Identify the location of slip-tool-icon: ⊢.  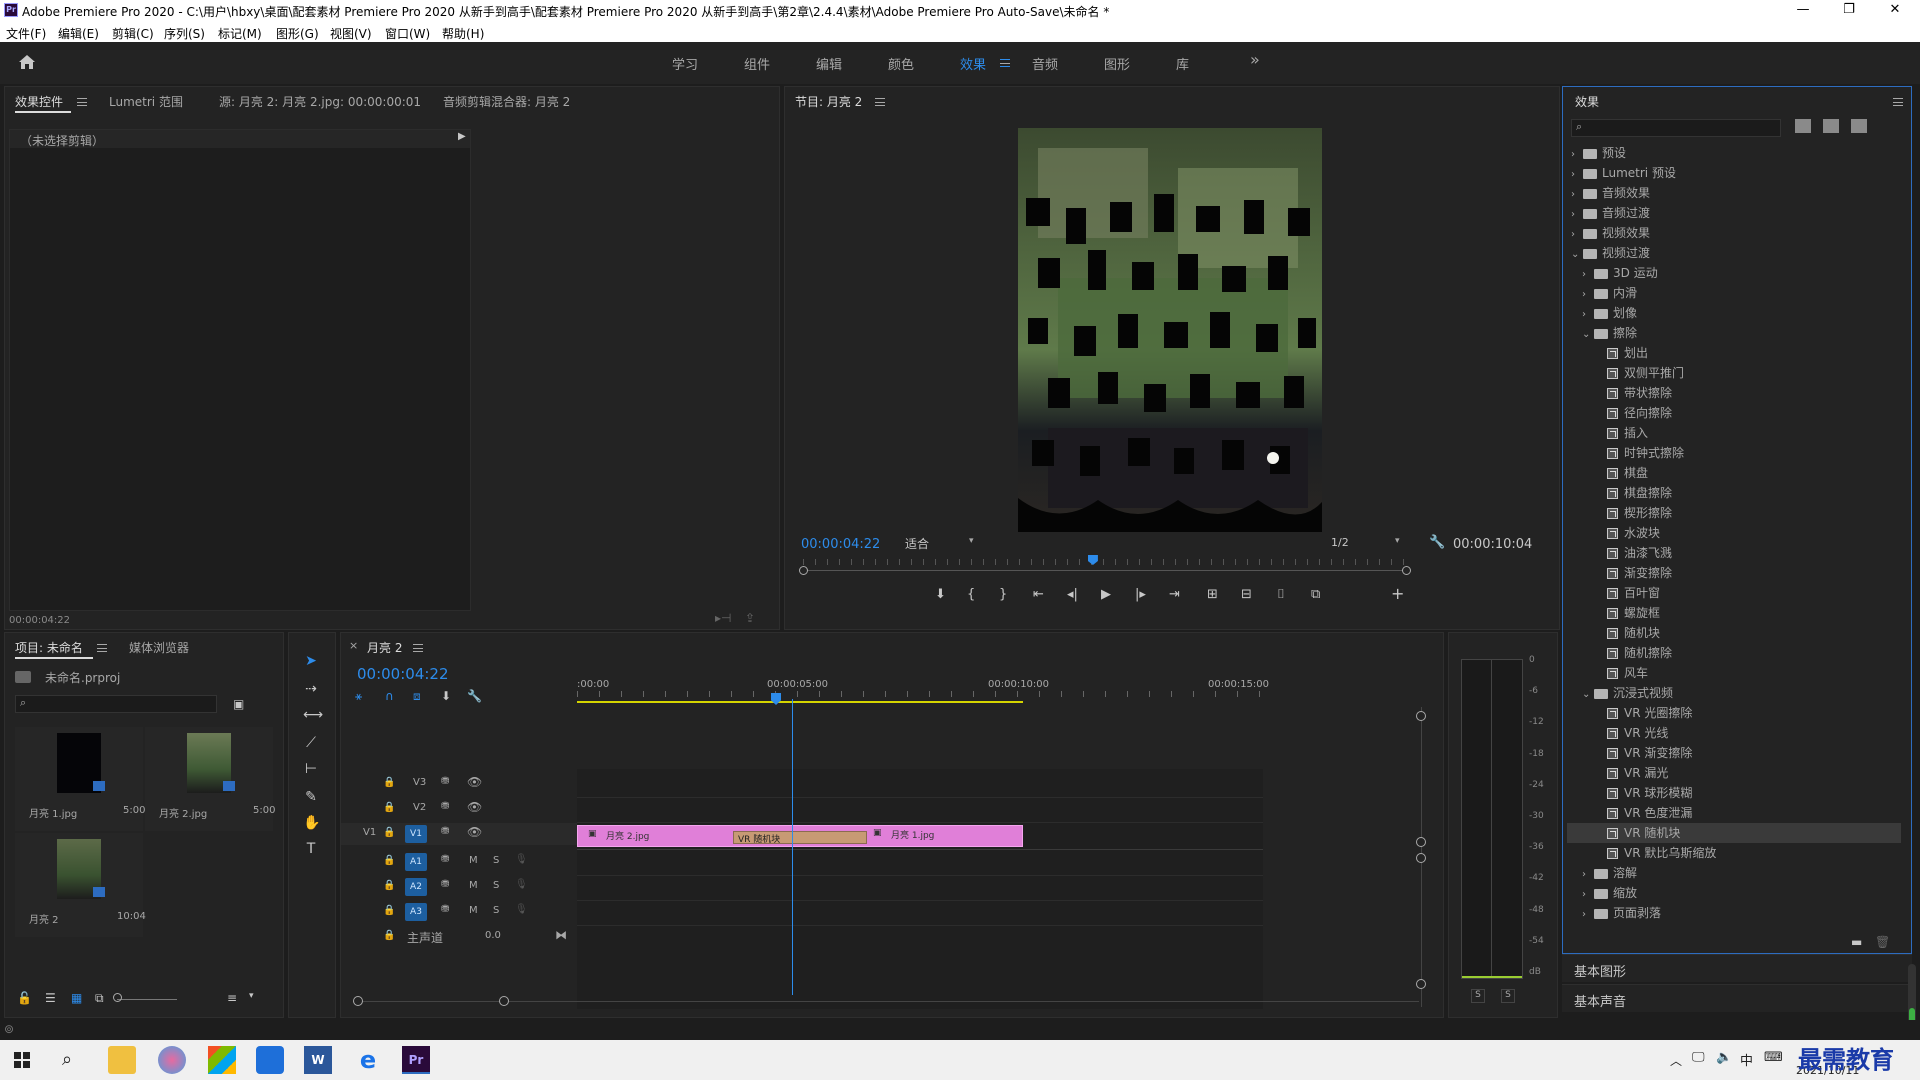
(311, 769).